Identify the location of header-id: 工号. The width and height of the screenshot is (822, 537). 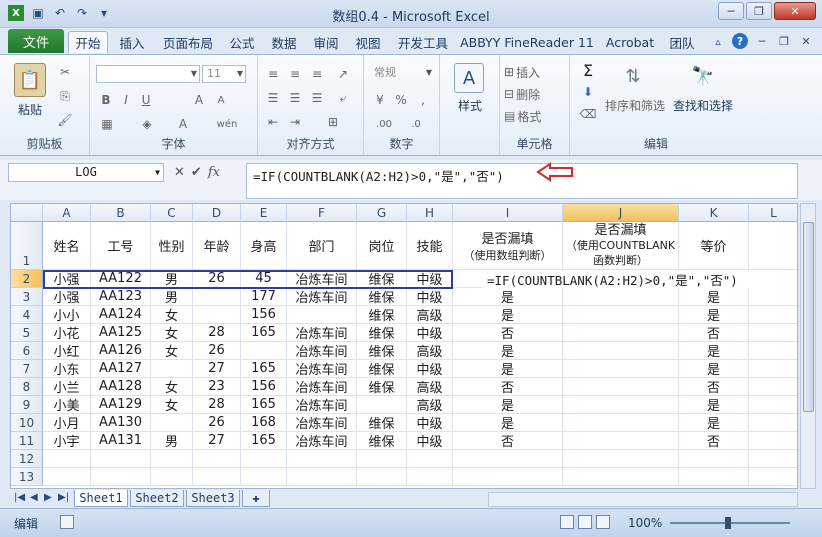
(121, 246).